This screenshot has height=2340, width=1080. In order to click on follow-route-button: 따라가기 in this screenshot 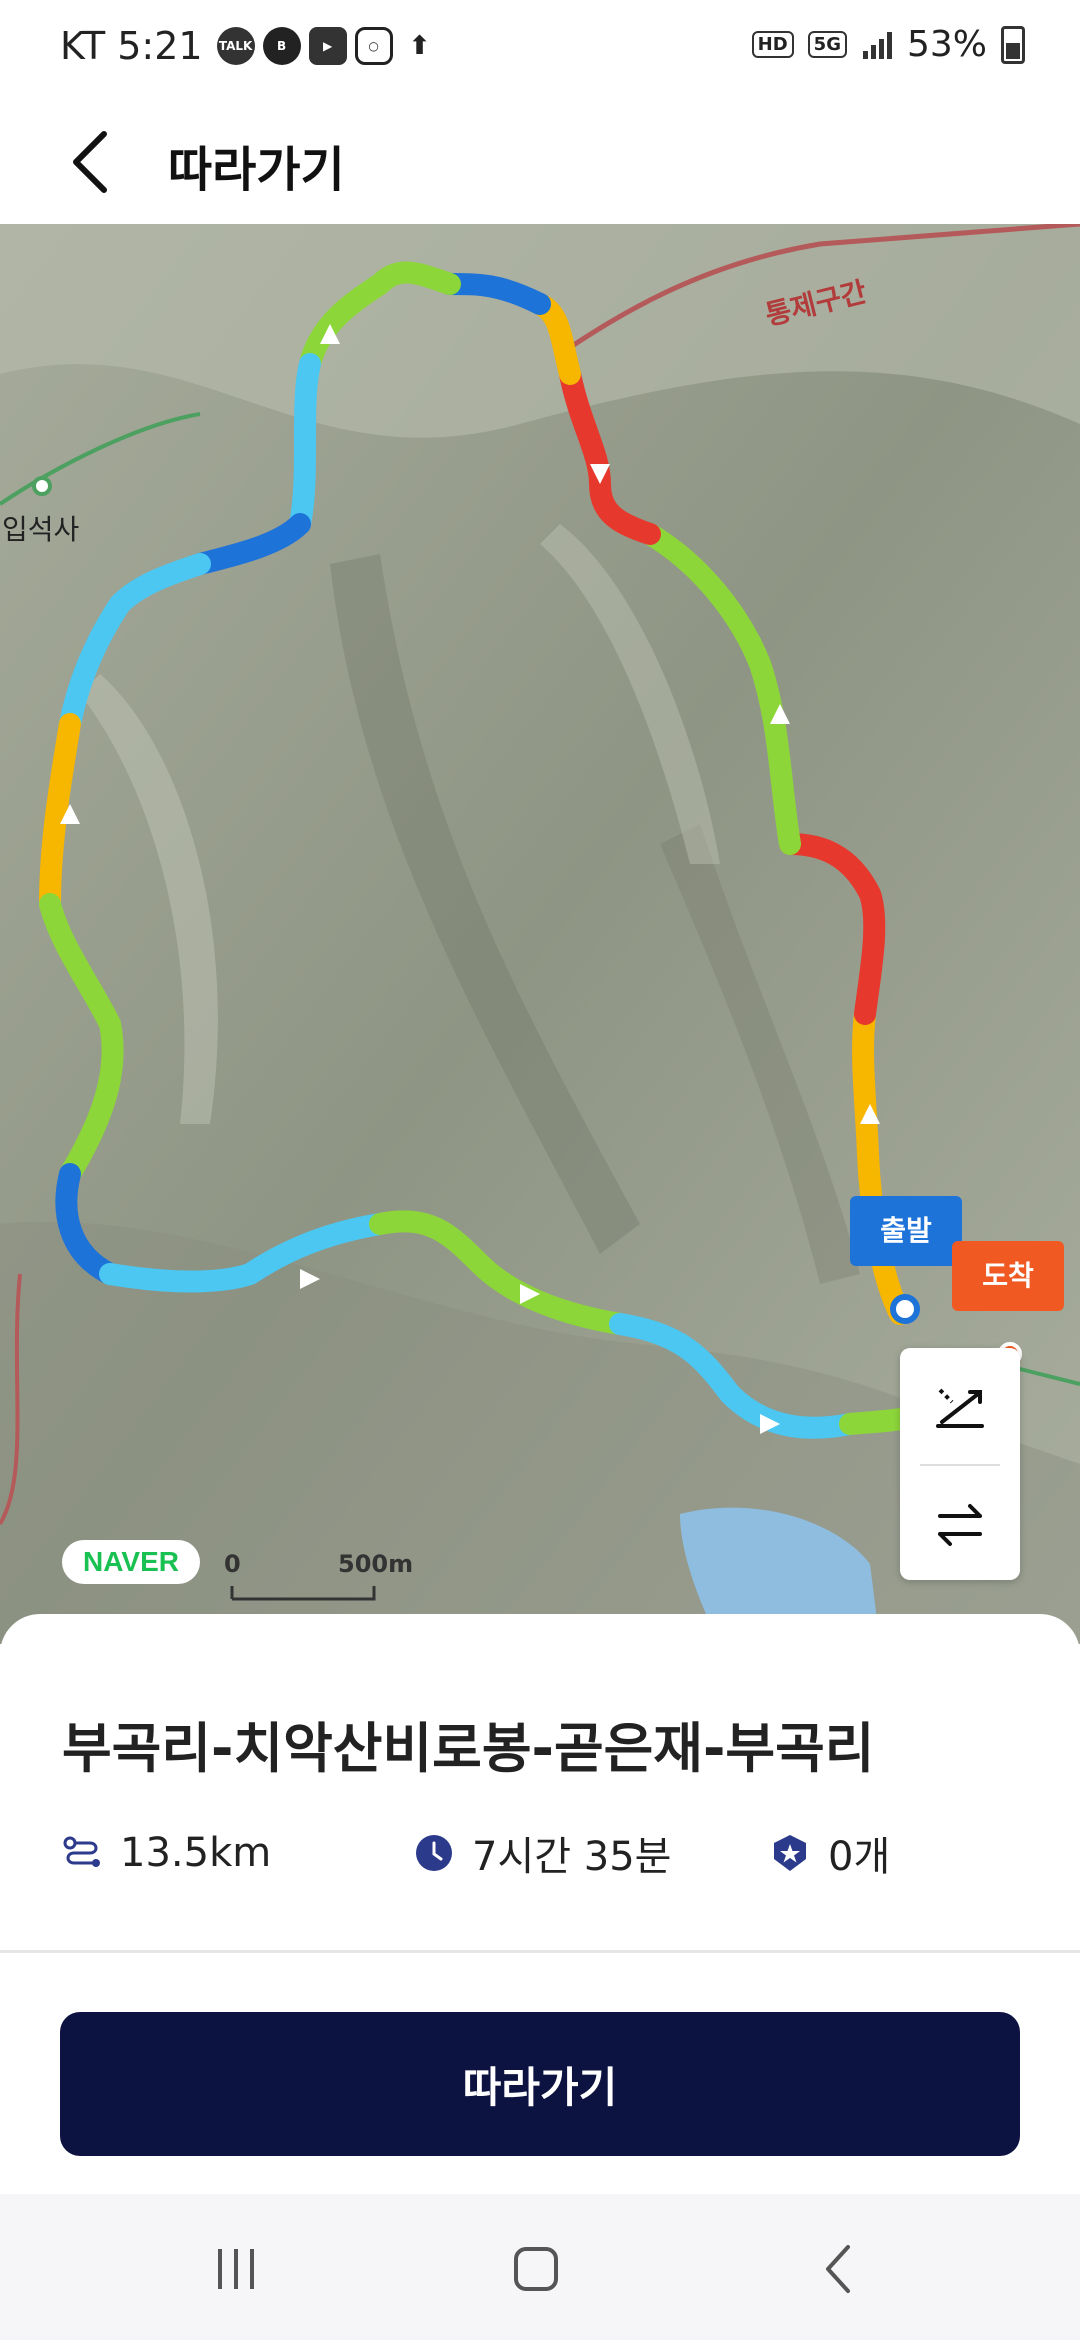, I will do `click(540, 2084)`.